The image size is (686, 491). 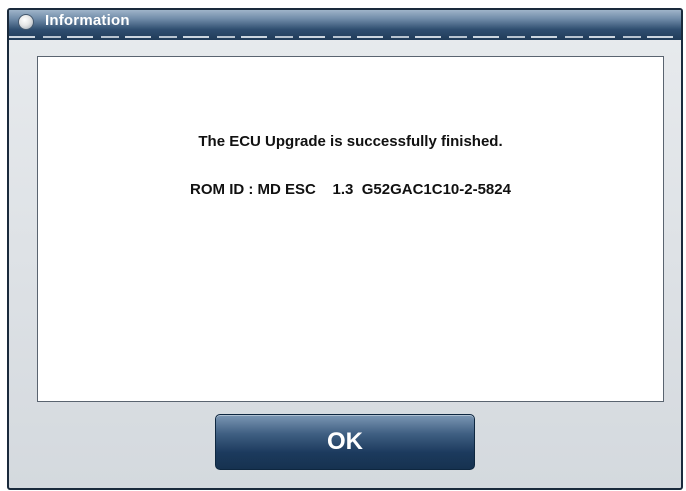 I want to click on title-divider, so click(x=345, y=37).